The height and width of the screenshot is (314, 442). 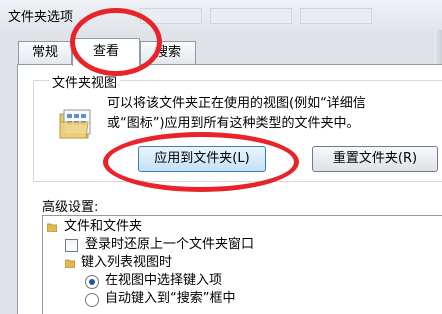 What do you see at coordinates (85, 81) in the screenshot?
I see `folder-views-legend: 文件夹视图` at bounding box center [85, 81].